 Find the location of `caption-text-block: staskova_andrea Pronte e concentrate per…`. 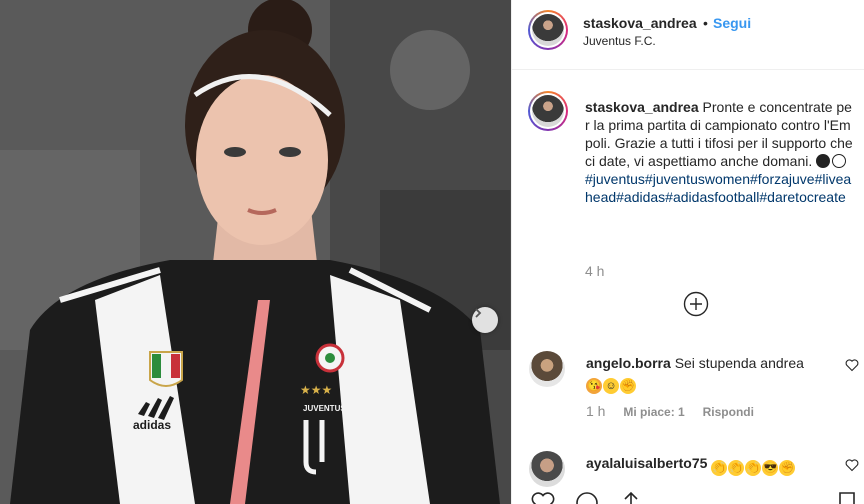

caption-text-block: staskova_andrea Pronte e concentrate per… is located at coordinates (720, 152).